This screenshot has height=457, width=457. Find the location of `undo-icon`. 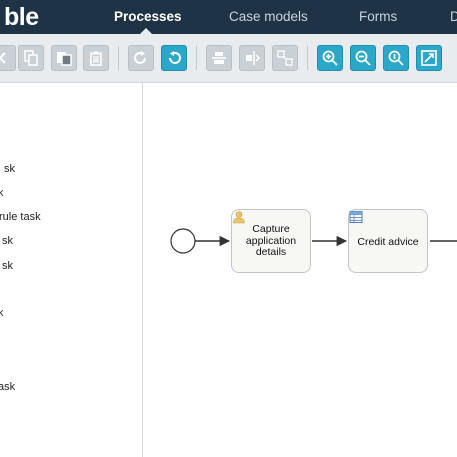

undo-icon is located at coordinates (175, 57).